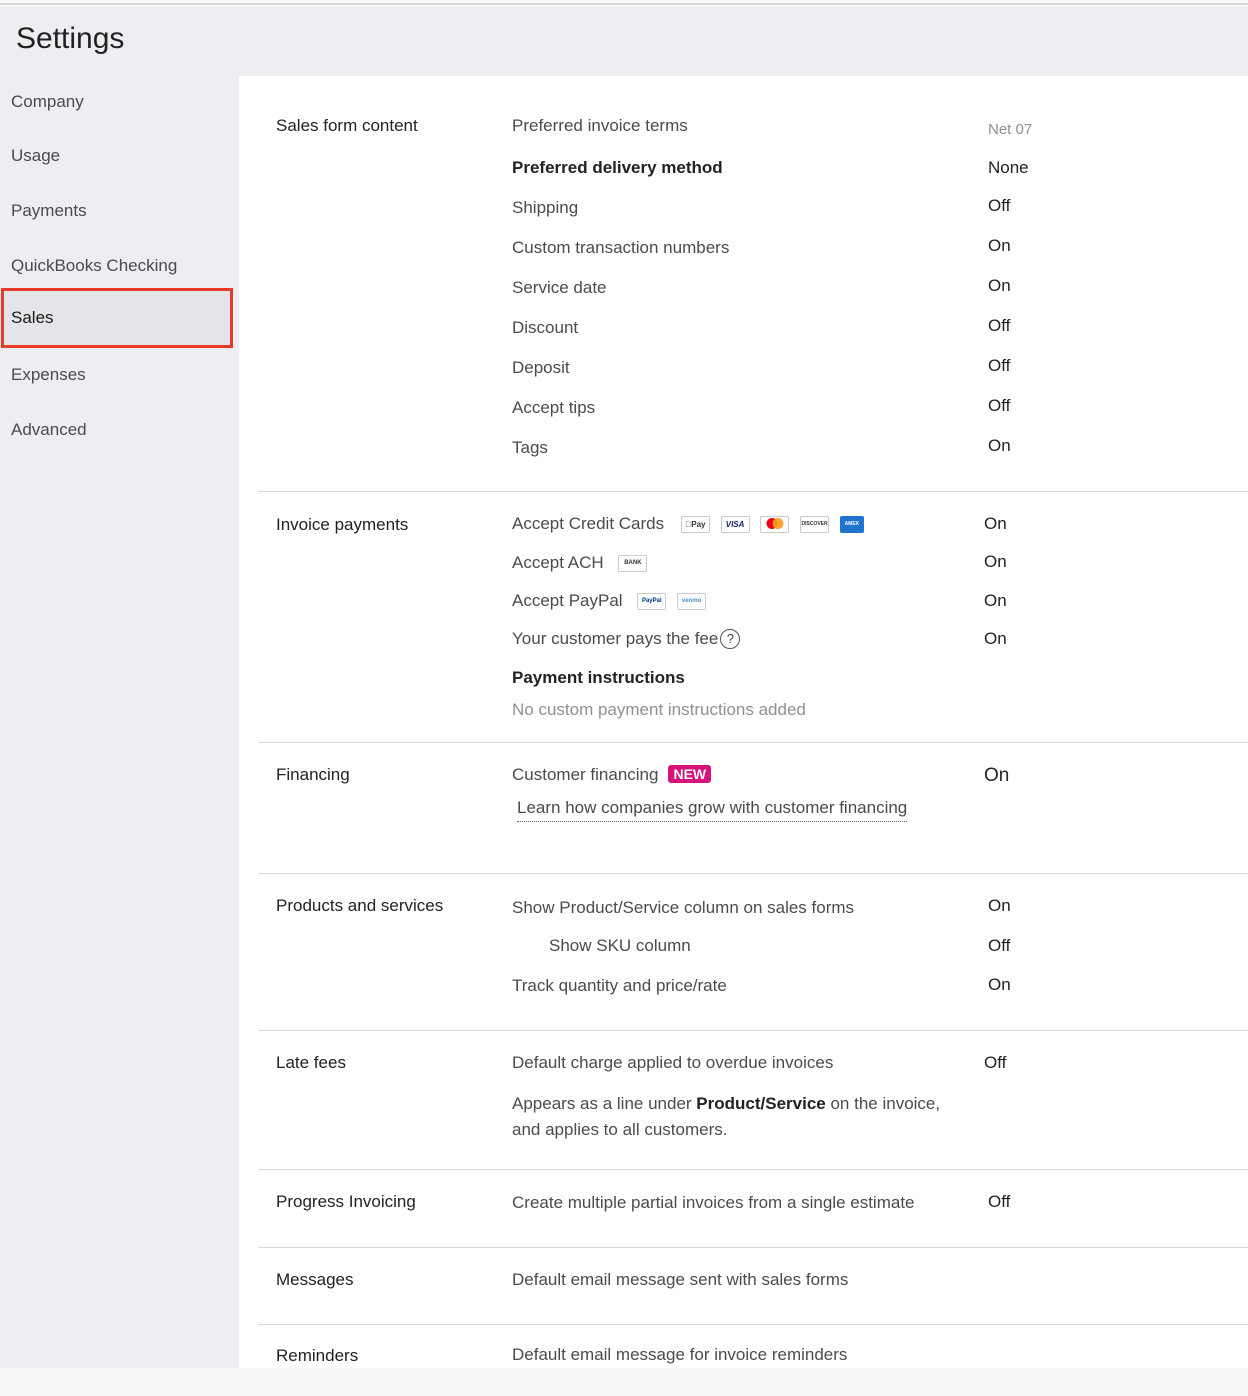 The width and height of the screenshot is (1248, 1396). I want to click on late-fees-desc-prefix: Appears as a line under, so click(604, 1103).